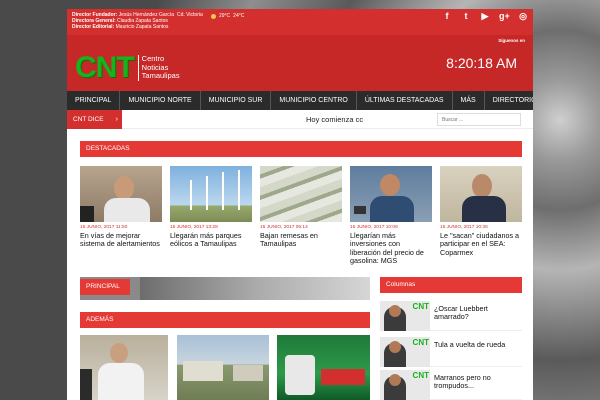  What do you see at coordinates (213, 16) in the screenshot?
I see `sun-icon` at bounding box center [213, 16].